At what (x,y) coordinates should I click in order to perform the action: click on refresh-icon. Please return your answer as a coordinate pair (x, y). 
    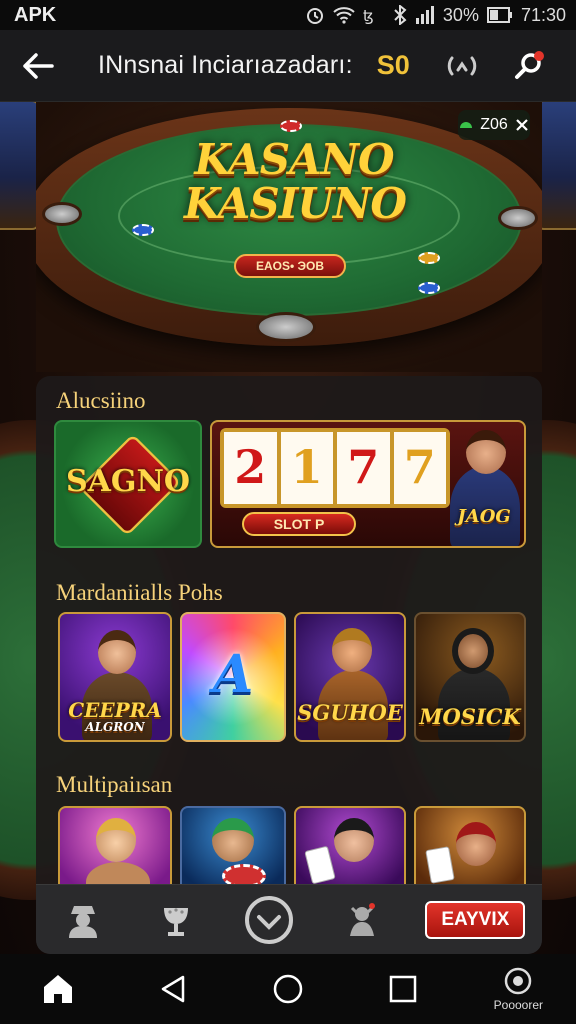
    Looking at the image, I should click on (462, 65).